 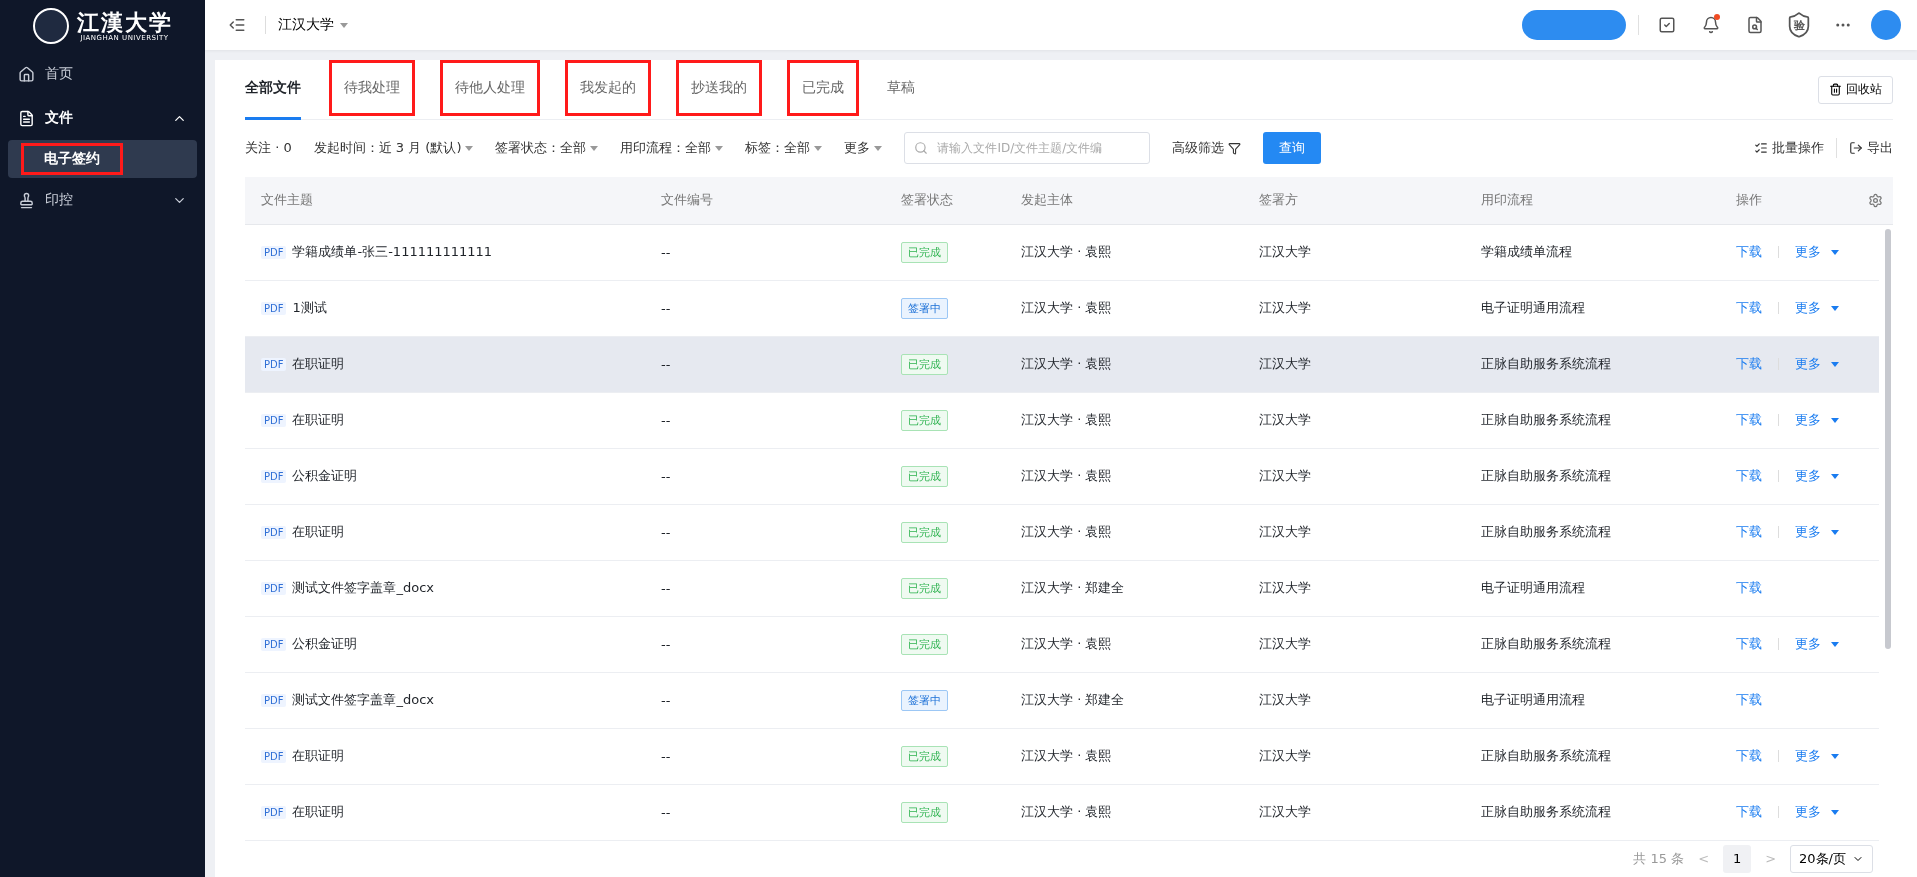 I want to click on table-cell: 电子证明通用流程, so click(x=1533, y=588).